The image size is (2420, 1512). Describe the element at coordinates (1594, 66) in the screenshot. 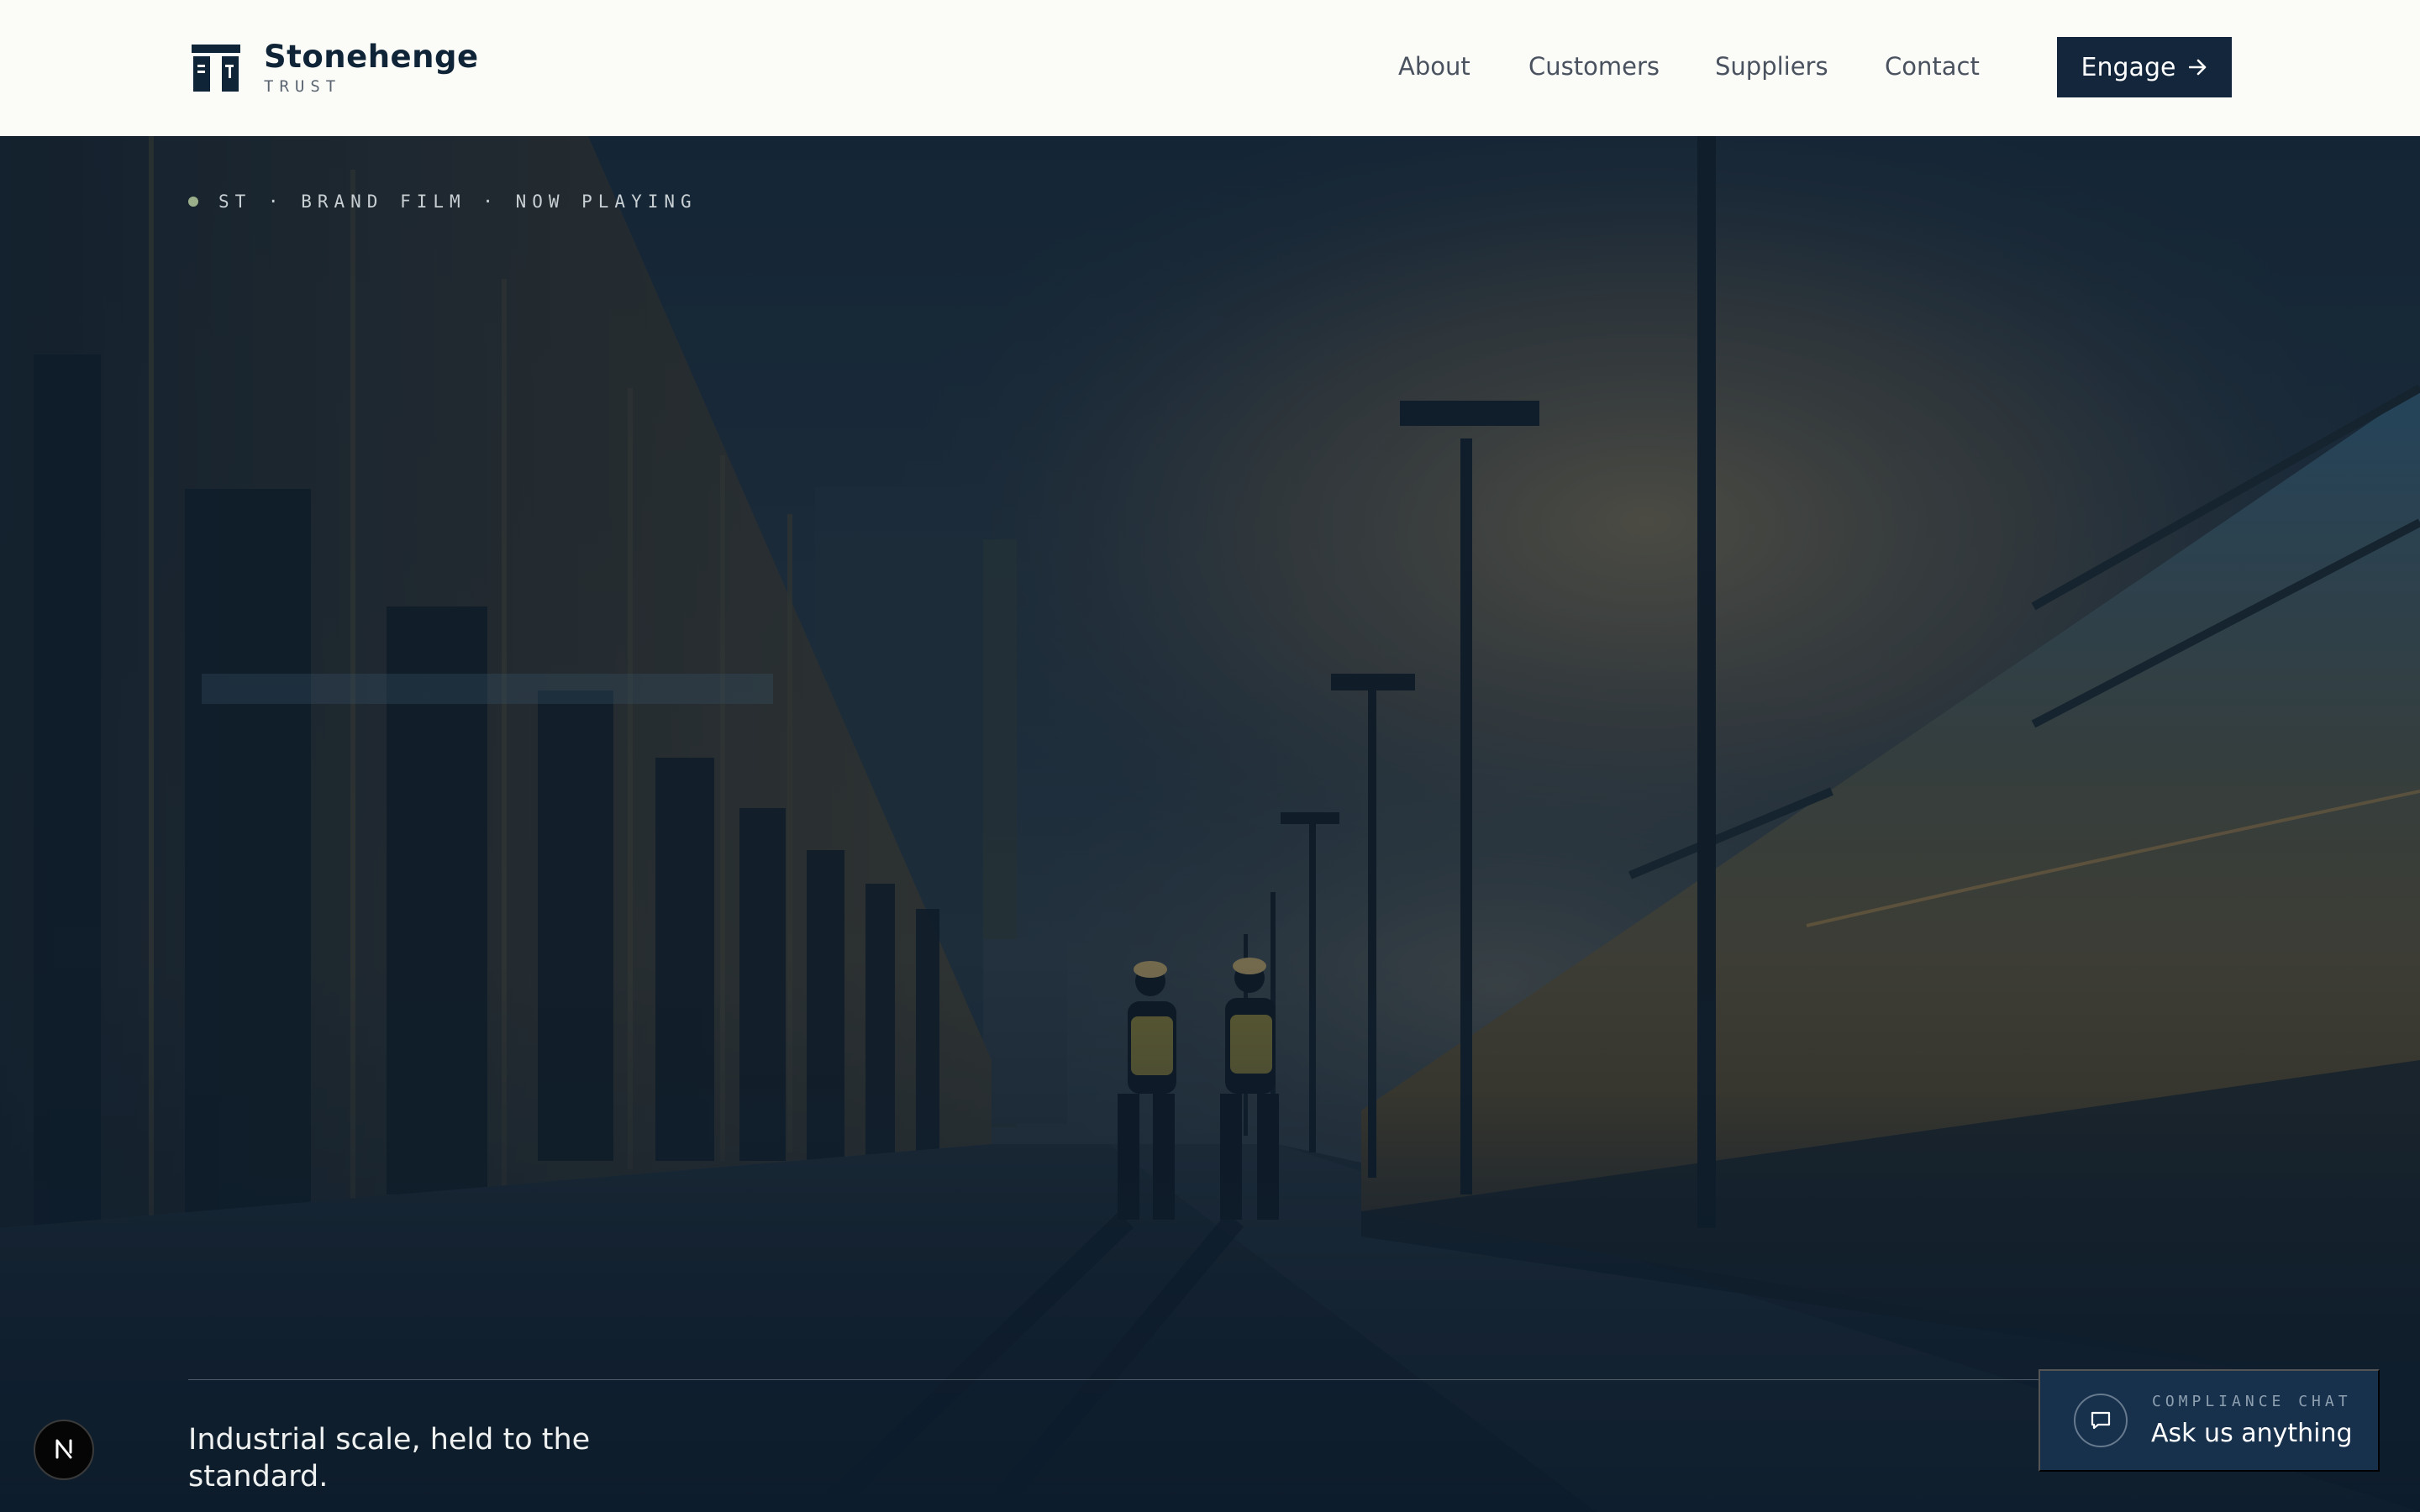

I see `nav-customers: Customers` at that location.